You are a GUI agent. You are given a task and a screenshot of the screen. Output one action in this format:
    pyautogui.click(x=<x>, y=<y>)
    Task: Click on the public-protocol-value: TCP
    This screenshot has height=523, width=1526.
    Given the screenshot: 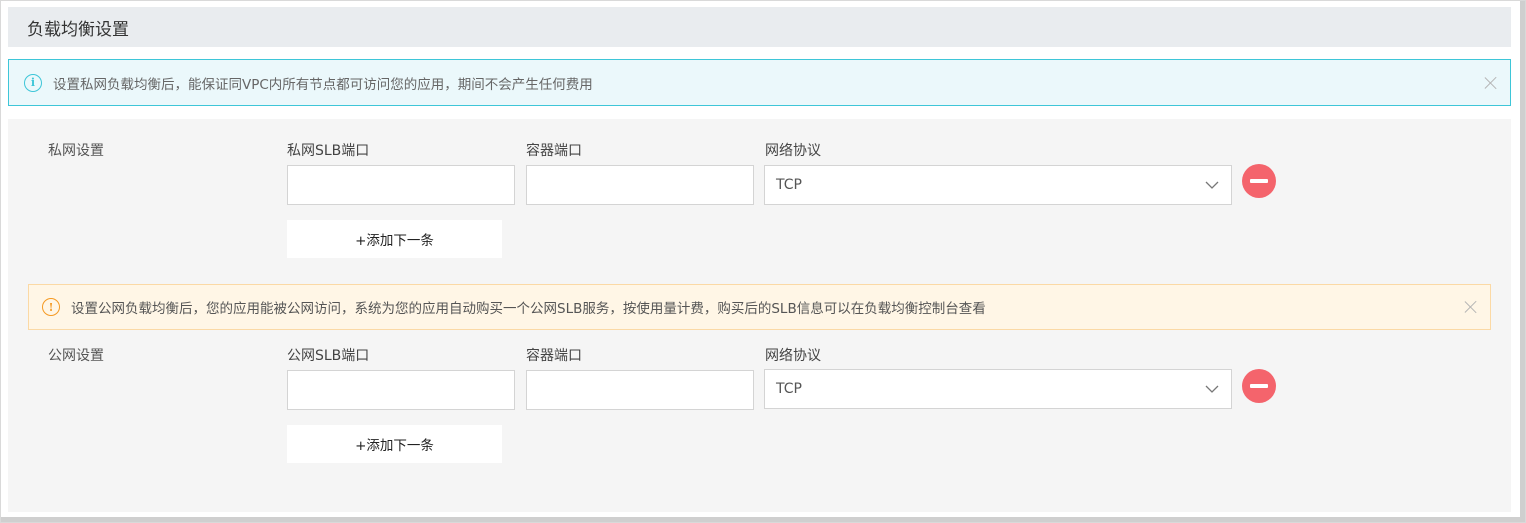 What is the action you would take?
    pyautogui.click(x=789, y=389)
    